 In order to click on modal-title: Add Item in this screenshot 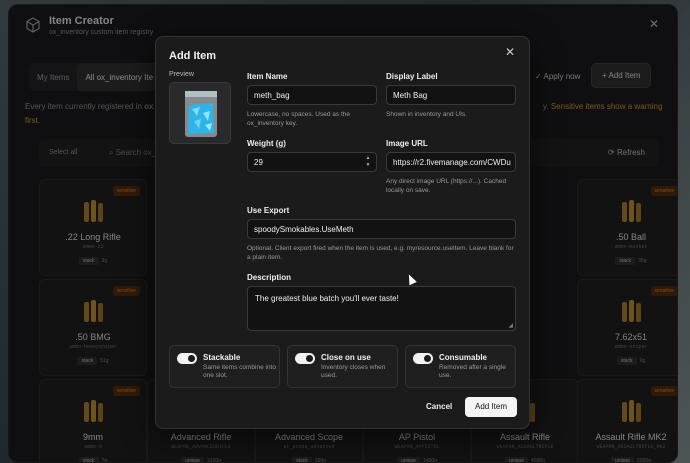, I will do `click(193, 56)`.